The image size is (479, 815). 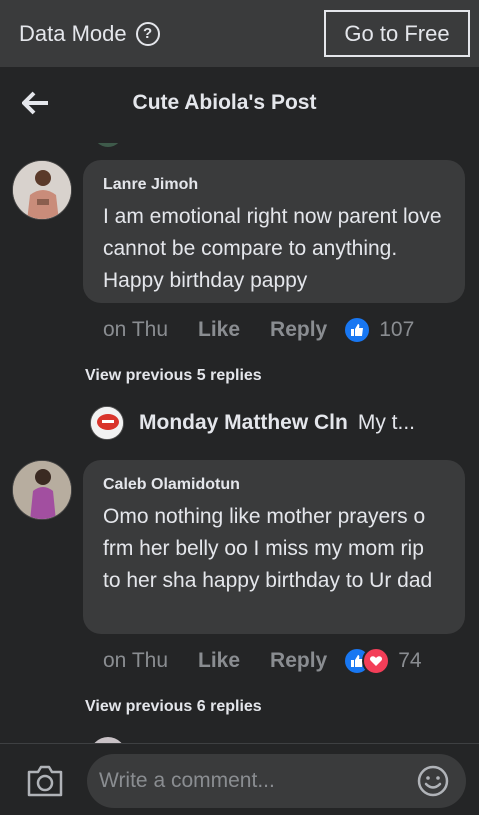 I want to click on thumbs-up-icon, so click(x=357, y=330).